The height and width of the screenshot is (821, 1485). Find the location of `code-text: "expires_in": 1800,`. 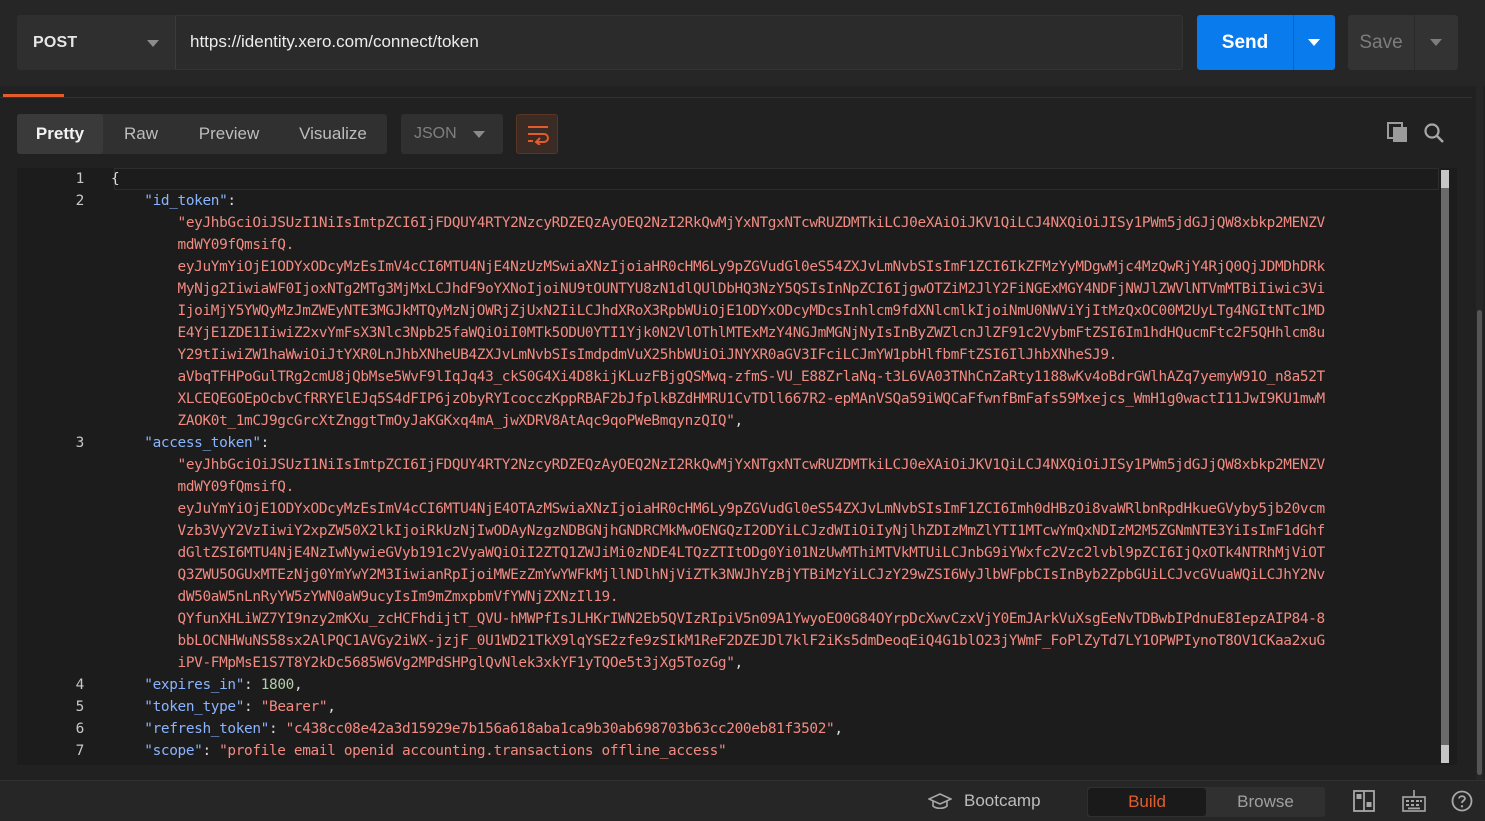

code-text: "expires_in": 1800, is located at coordinates (206, 685).